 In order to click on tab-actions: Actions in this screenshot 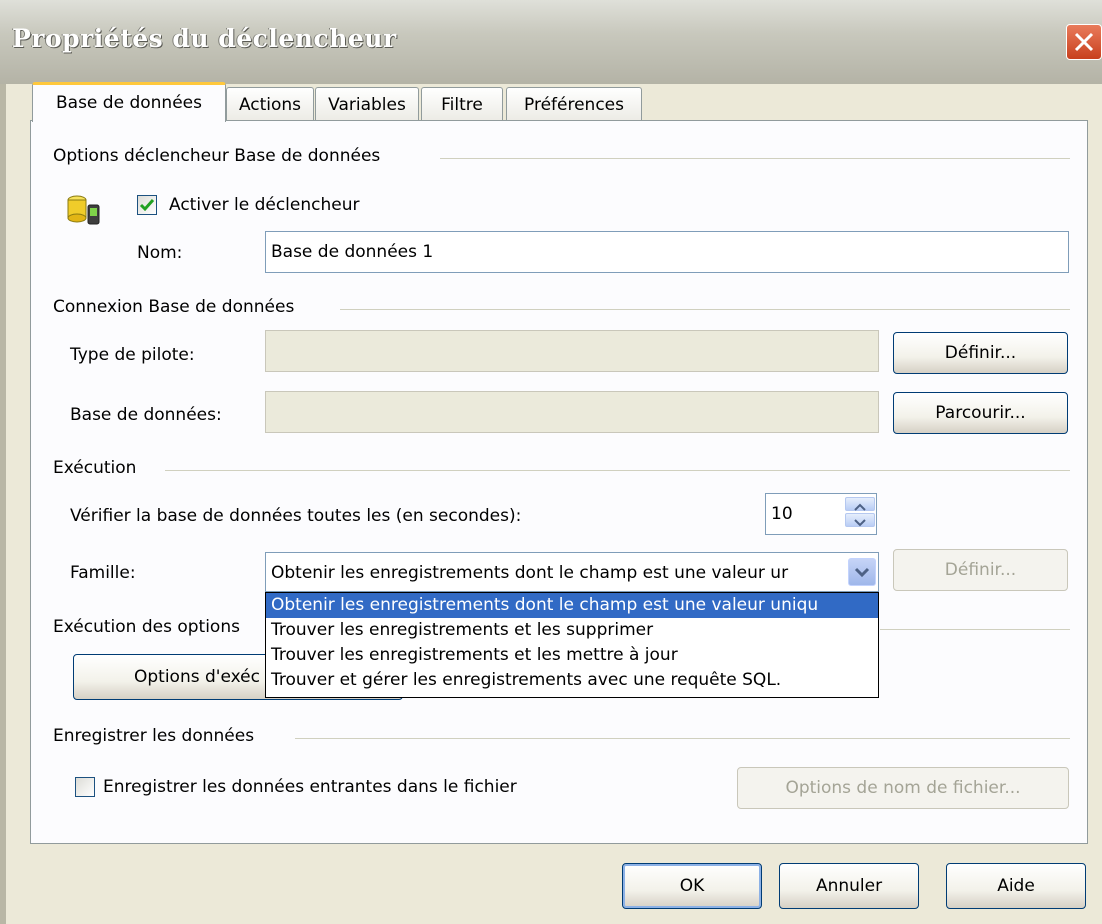, I will do `click(270, 104)`.